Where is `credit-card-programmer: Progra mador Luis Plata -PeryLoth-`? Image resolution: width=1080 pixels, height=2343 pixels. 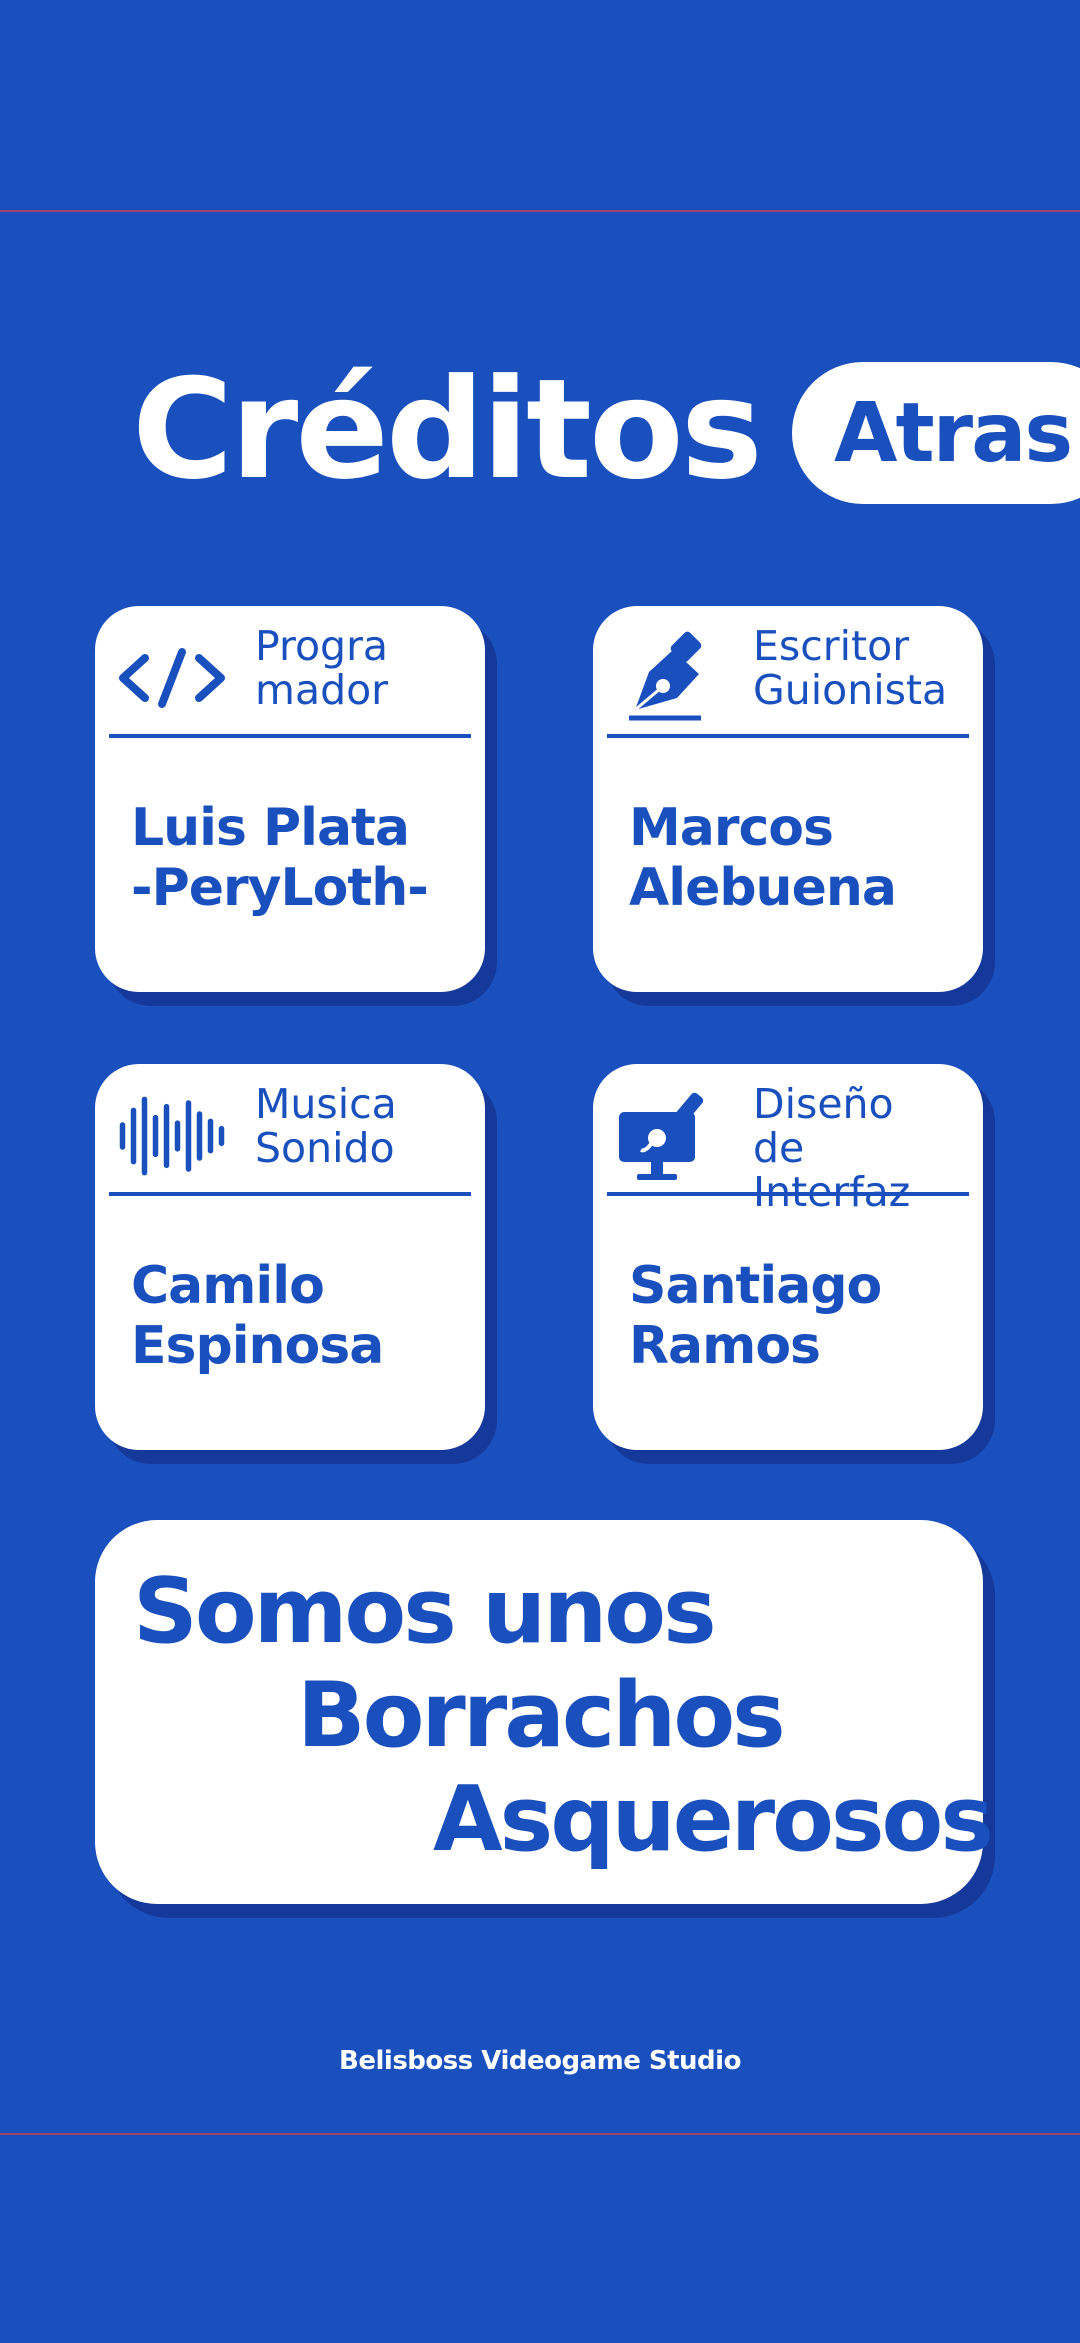 credit-card-programmer: Progra mador Luis Plata -PeryLoth- is located at coordinates (290, 799).